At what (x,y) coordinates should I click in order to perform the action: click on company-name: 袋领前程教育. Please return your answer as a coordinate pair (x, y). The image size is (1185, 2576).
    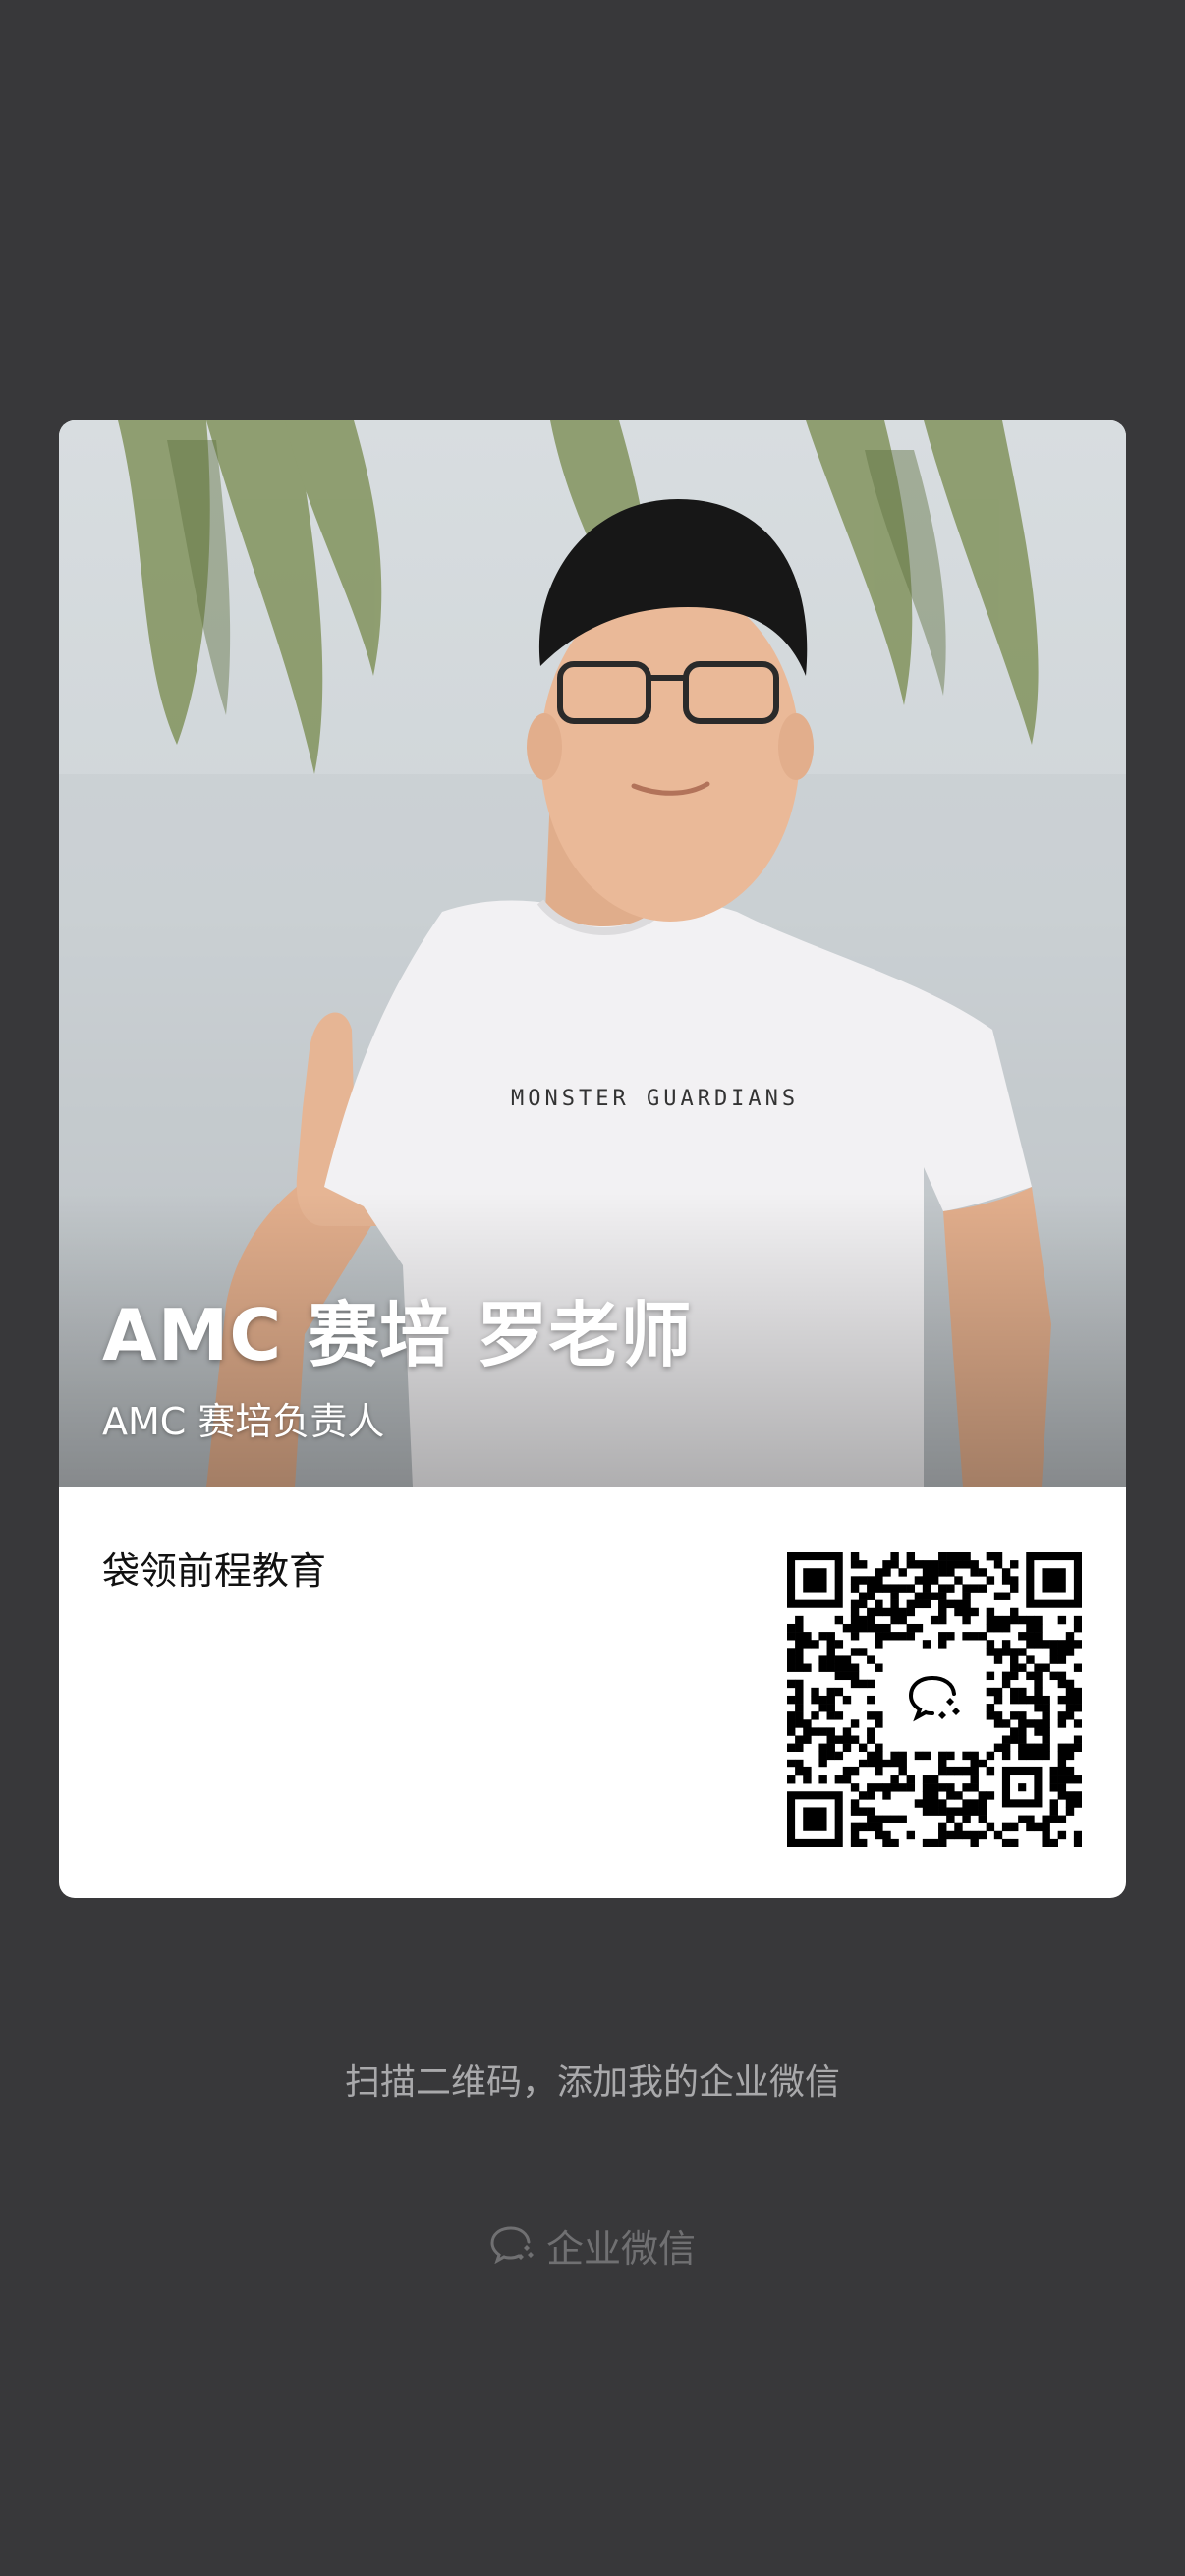
    Looking at the image, I should click on (215, 1571).